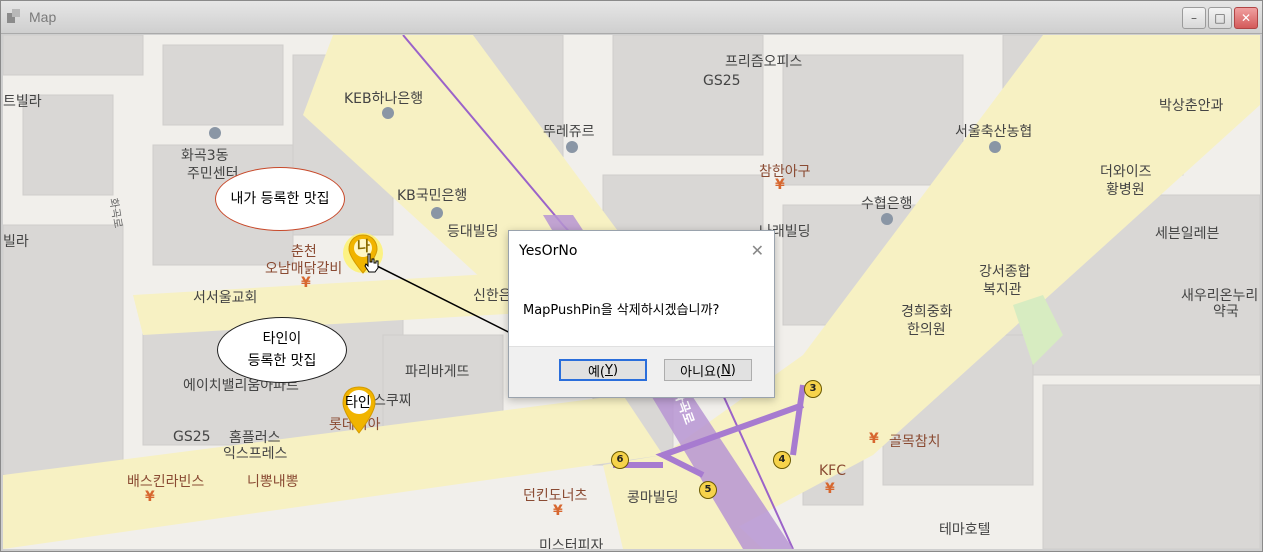 This screenshot has height=552, width=1263. What do you see at coordinates (492, 296) in the screenshot?
I see `map-label: 신한은` at bounding box center [492, 296].